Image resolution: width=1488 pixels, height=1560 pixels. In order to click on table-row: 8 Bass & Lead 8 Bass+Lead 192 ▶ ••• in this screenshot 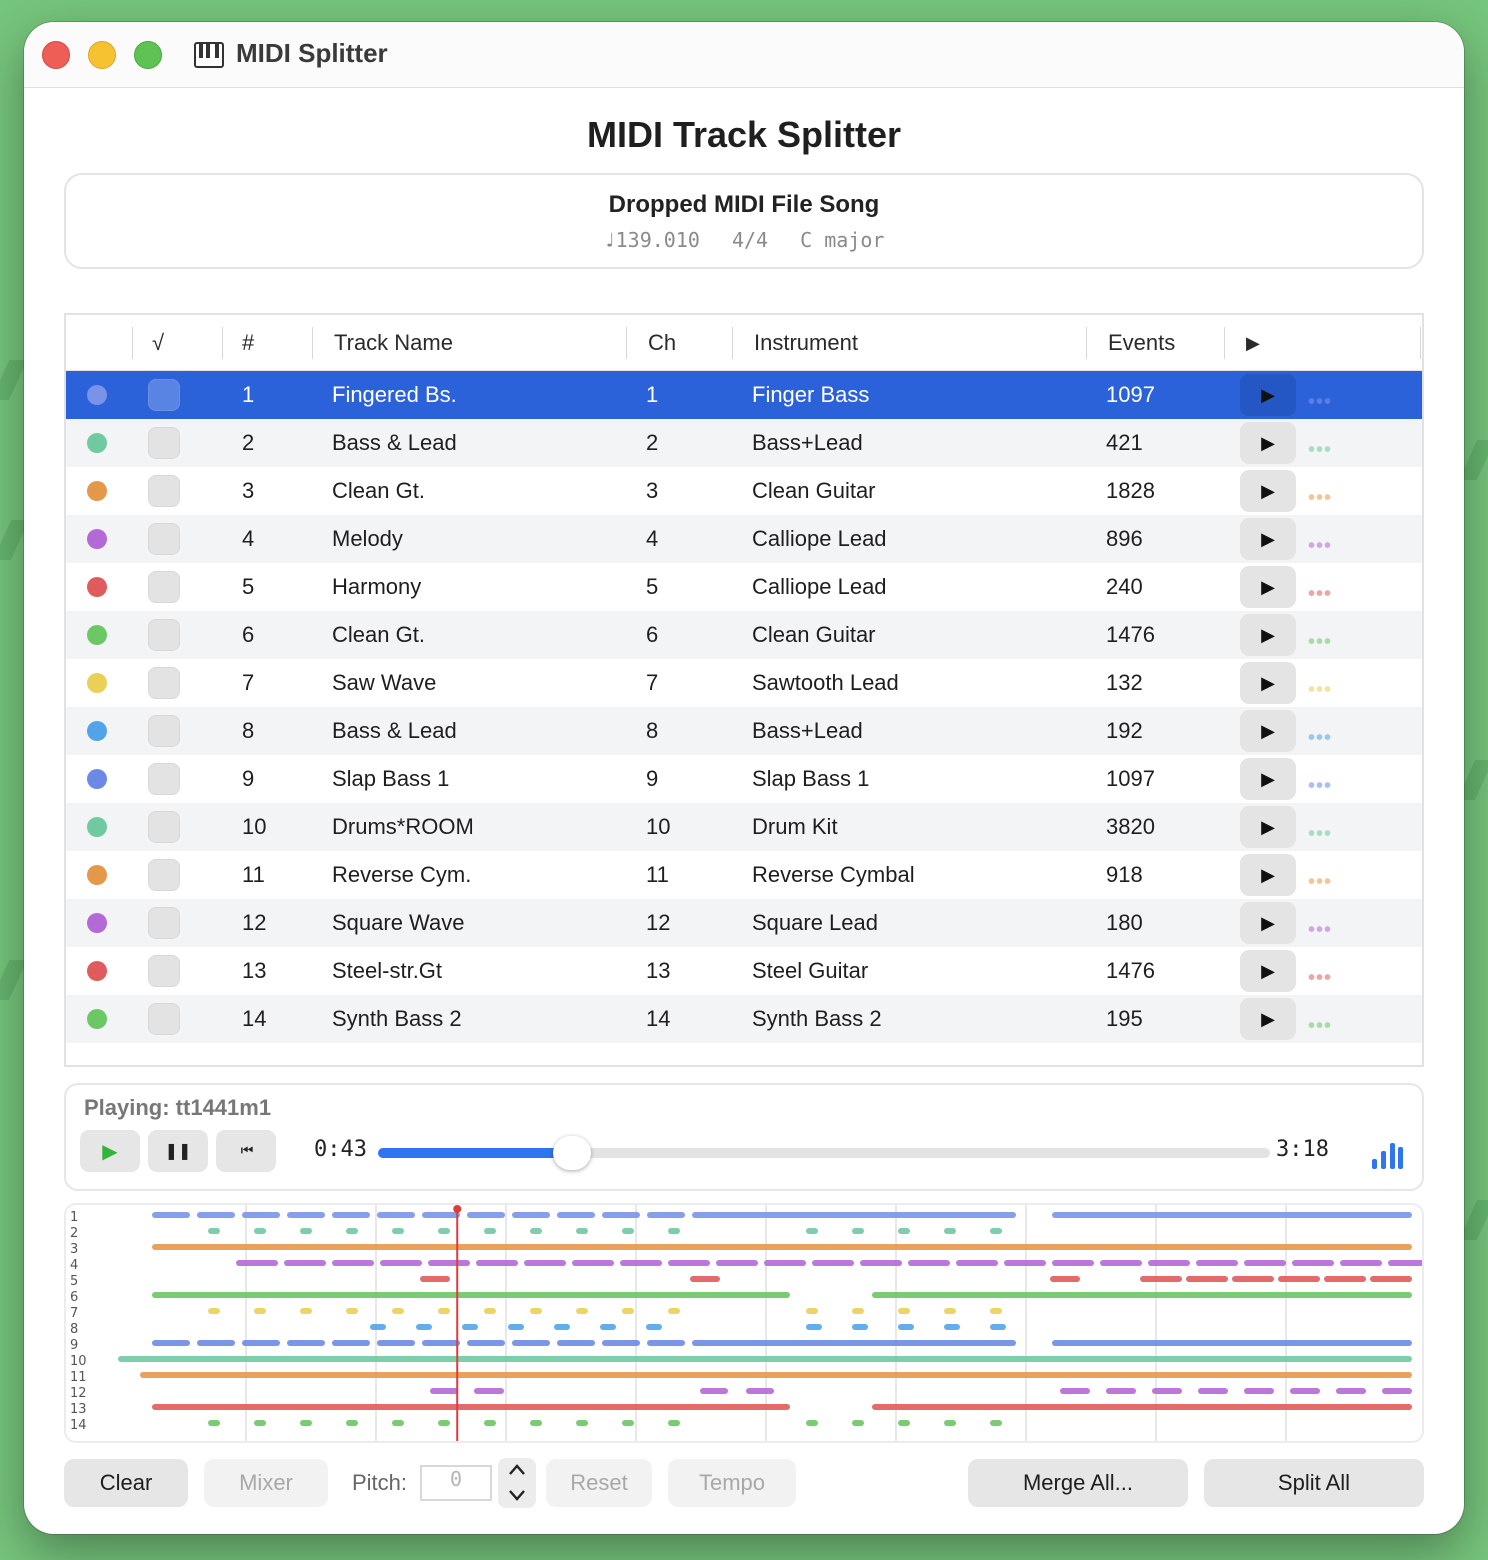, I will do `click(744, 731)`.